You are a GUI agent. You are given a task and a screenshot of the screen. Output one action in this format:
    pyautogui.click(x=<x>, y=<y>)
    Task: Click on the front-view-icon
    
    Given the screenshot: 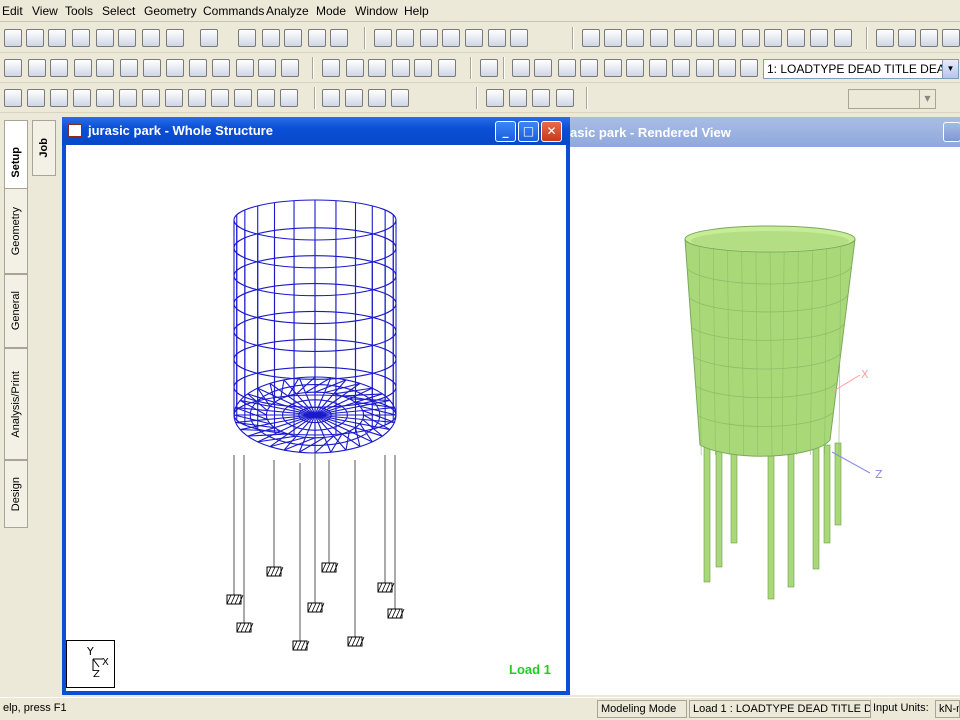 What is the action you would take?
    pyautogui.click(x=37, y=68)
    